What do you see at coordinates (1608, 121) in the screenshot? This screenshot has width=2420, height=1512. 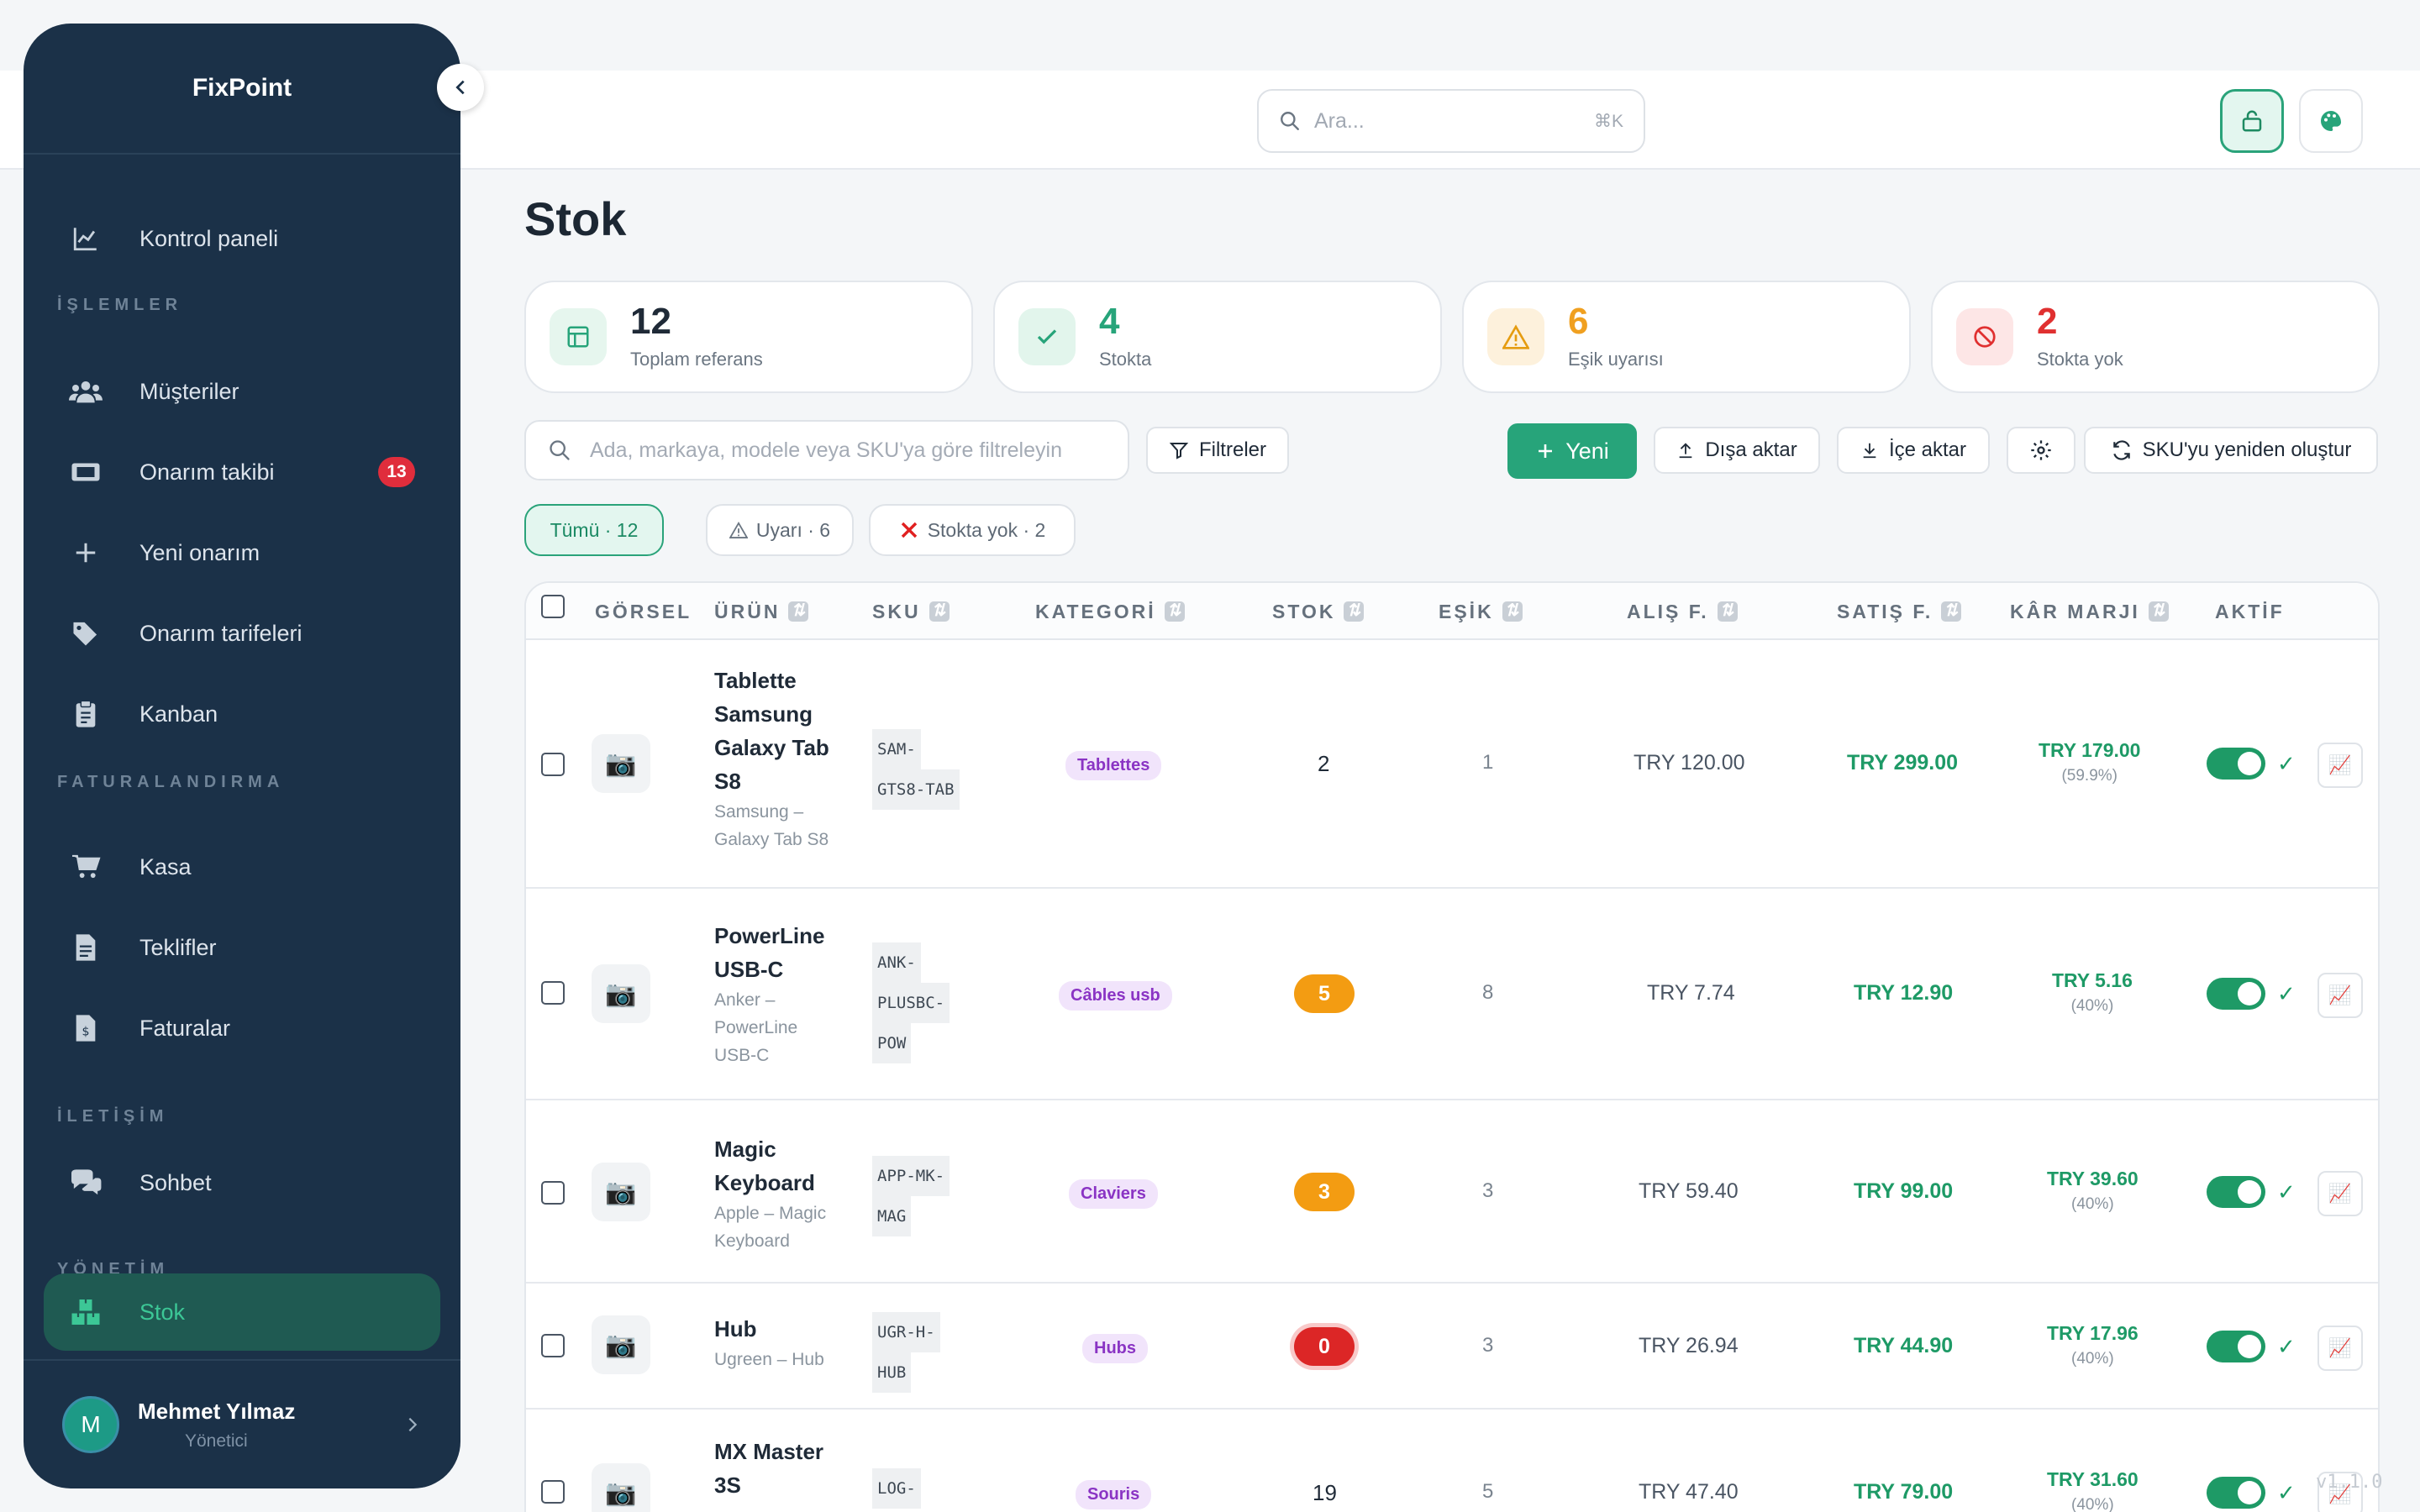 I see `search-shortcut: ⌘K` at bounding box center [1608, 121].